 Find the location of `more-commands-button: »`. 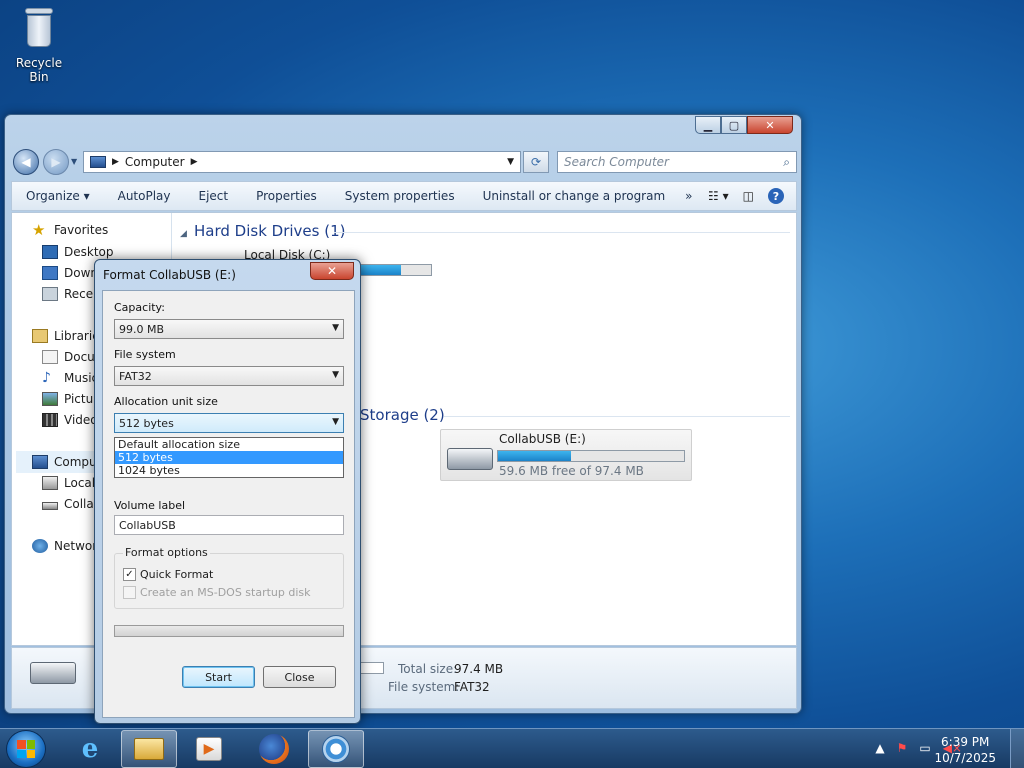

more-commands-button: » is located at coordinates (688, 196).